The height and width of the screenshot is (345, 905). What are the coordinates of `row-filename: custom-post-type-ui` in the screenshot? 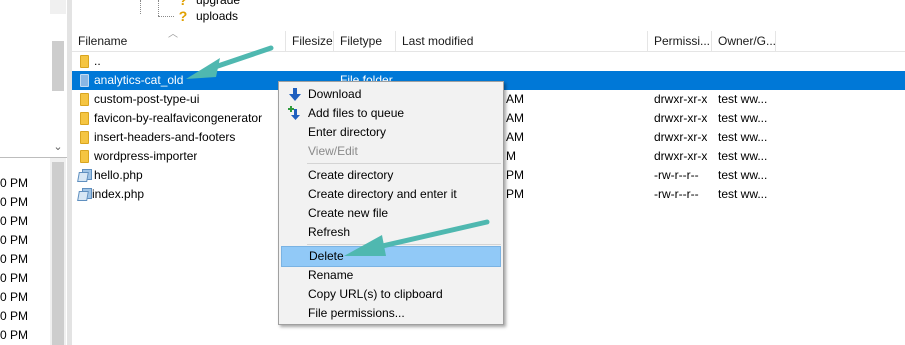 It's located at (147, 99).